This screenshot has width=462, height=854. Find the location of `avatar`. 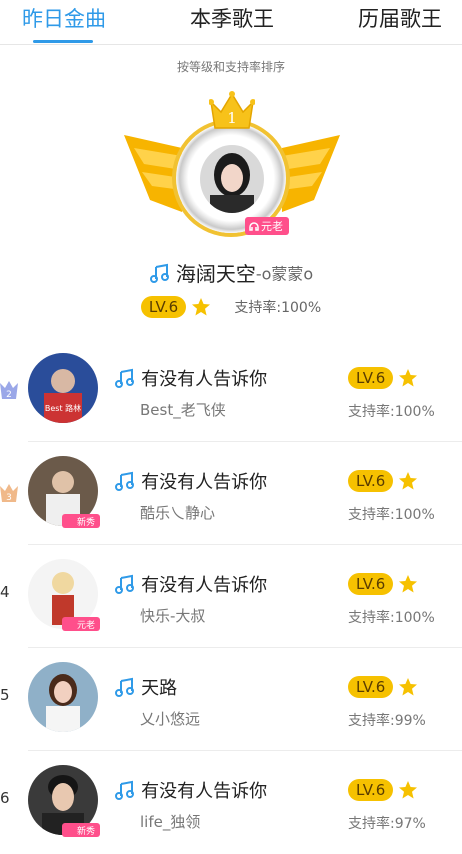

avatar is located at coordinates (63, 697).